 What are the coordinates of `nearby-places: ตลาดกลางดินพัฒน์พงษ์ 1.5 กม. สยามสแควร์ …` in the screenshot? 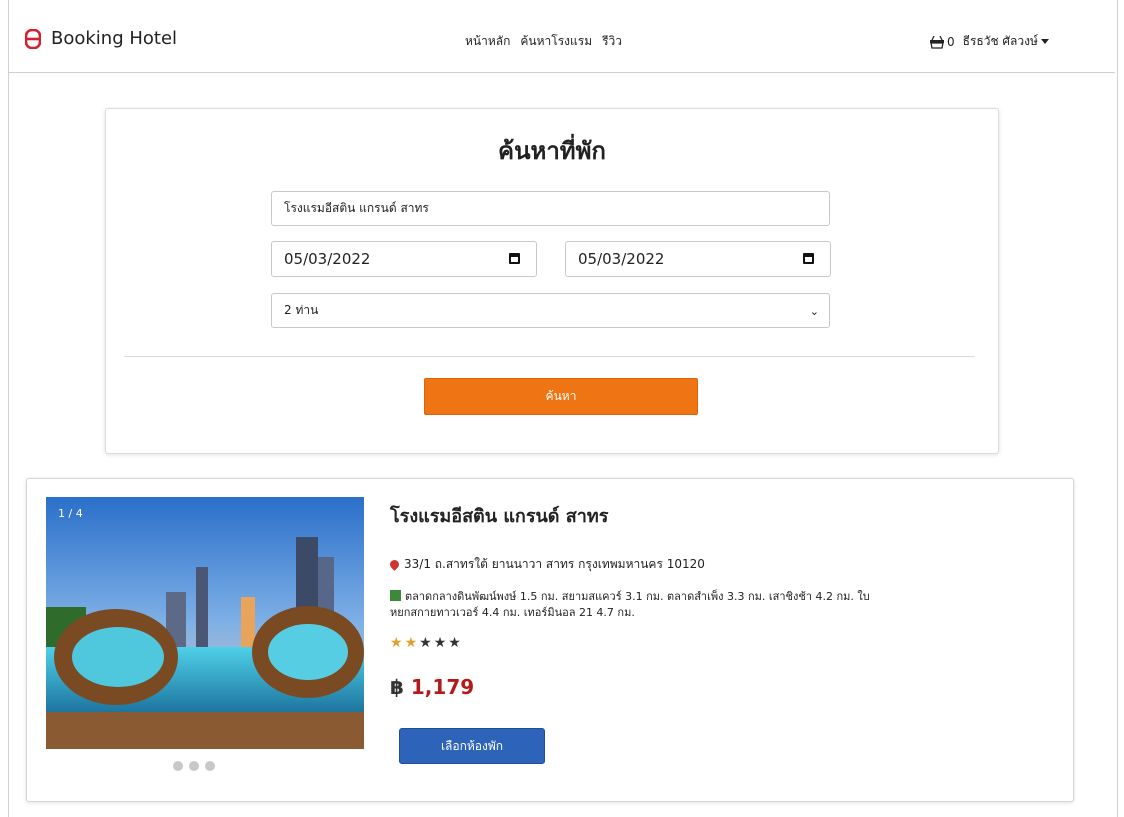 It's located at (630, 605).